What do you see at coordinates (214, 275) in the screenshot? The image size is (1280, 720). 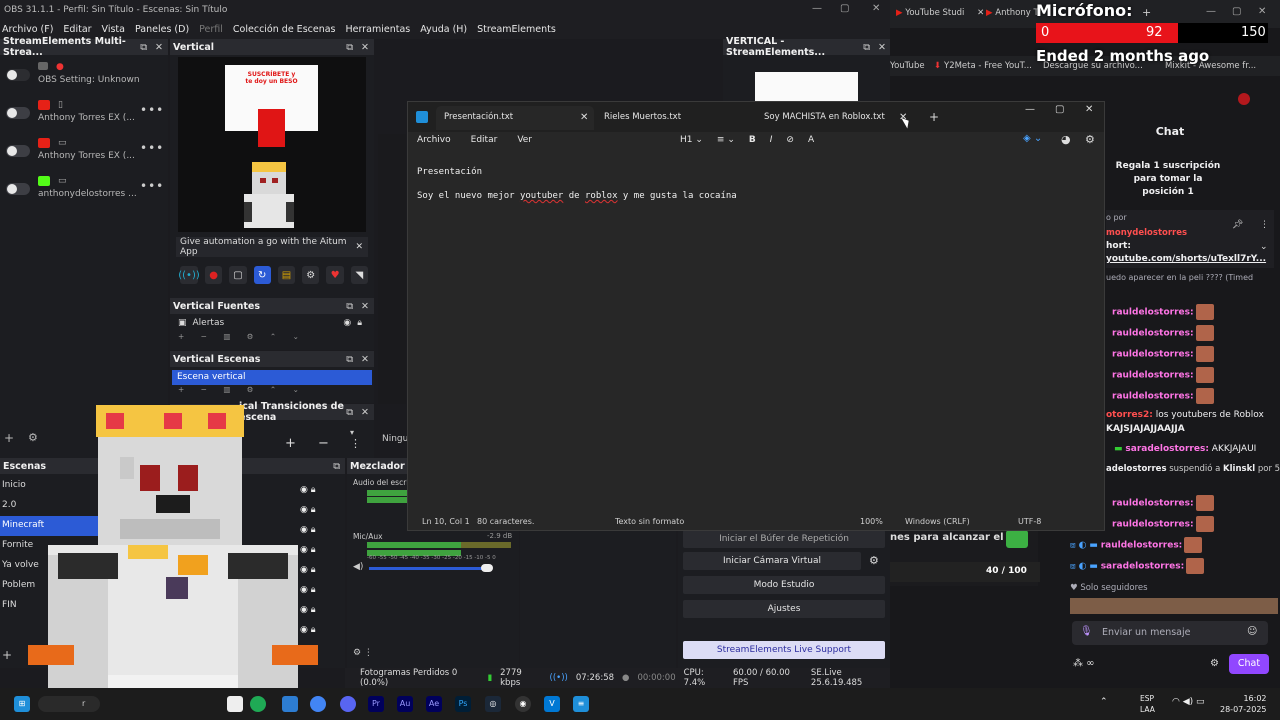 I see `record-icon: ●` at bounding box center [214, 275].